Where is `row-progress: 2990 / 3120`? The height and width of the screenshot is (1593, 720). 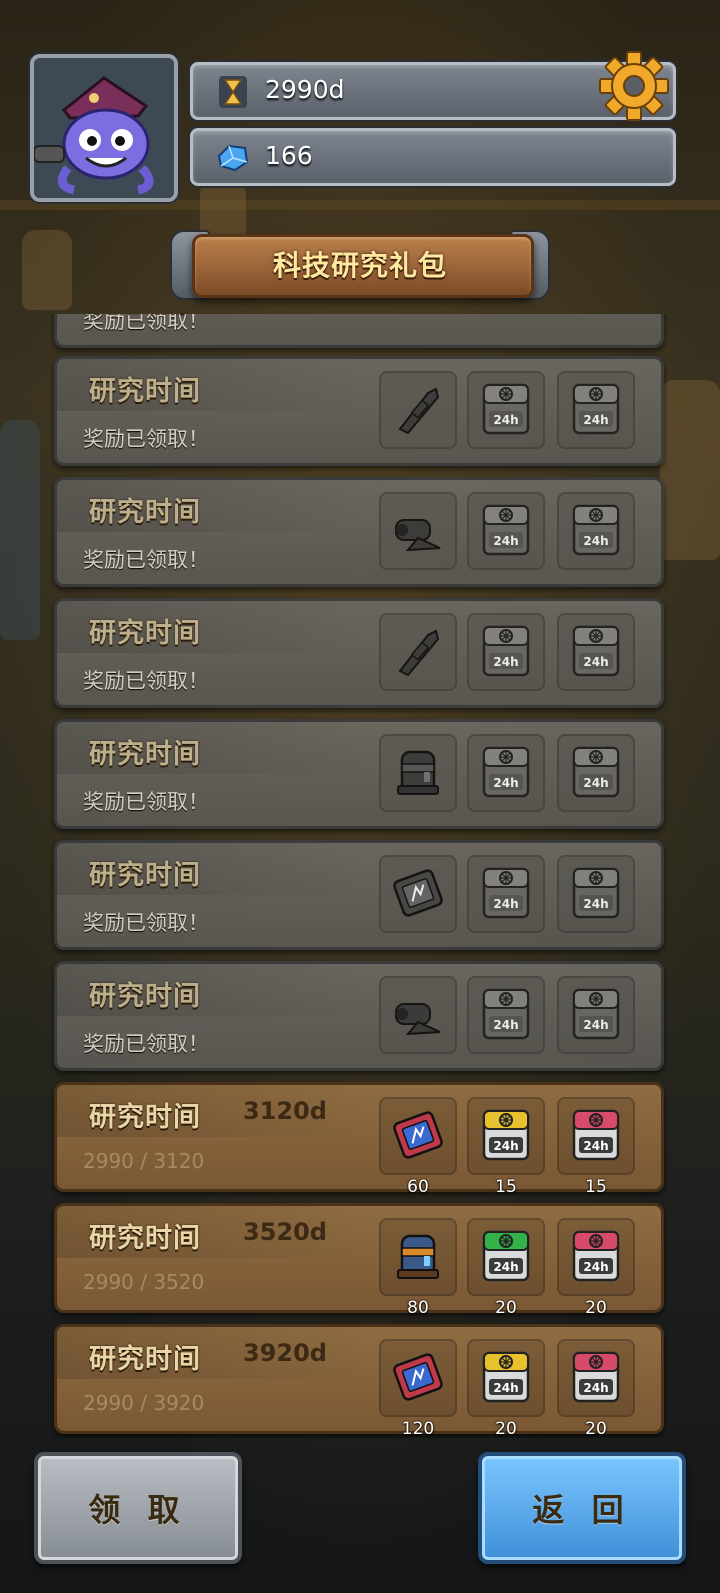 row-progress: 2990 / 3120 is located at coordinates (144, 1161).